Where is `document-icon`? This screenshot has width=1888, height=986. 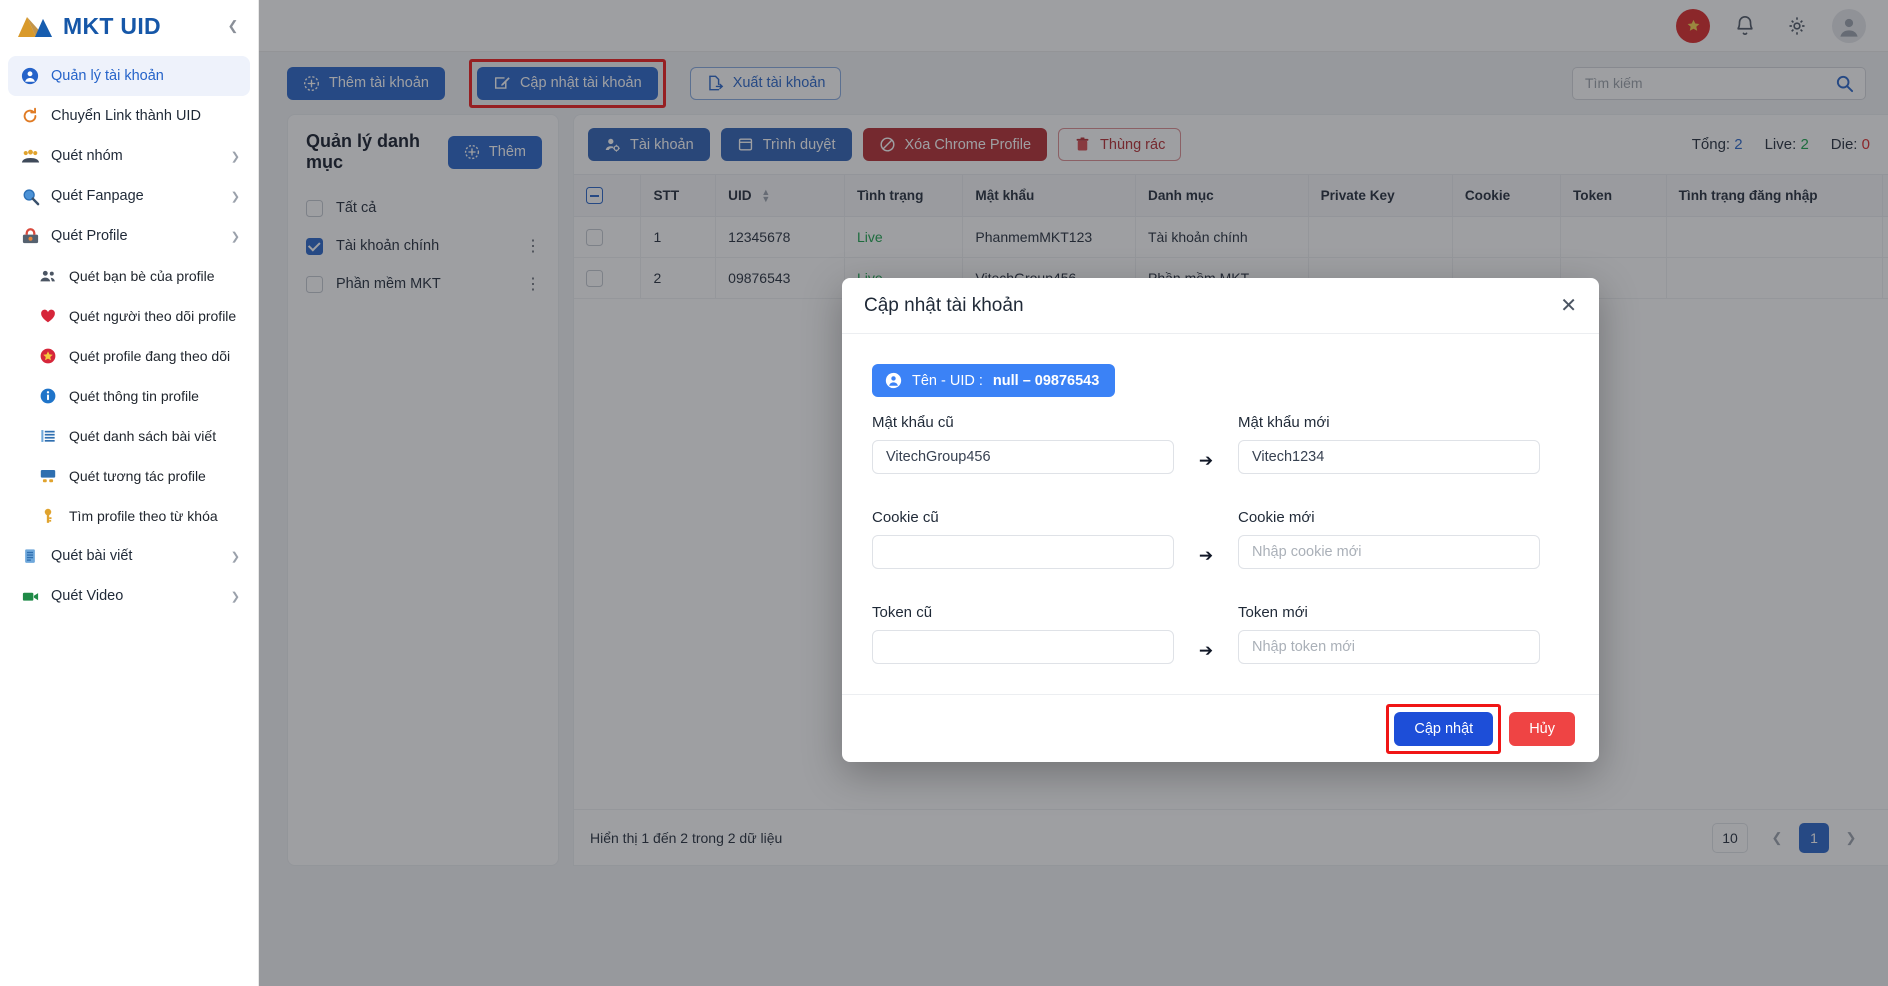 document-icon is located at coordinates (30, 556).